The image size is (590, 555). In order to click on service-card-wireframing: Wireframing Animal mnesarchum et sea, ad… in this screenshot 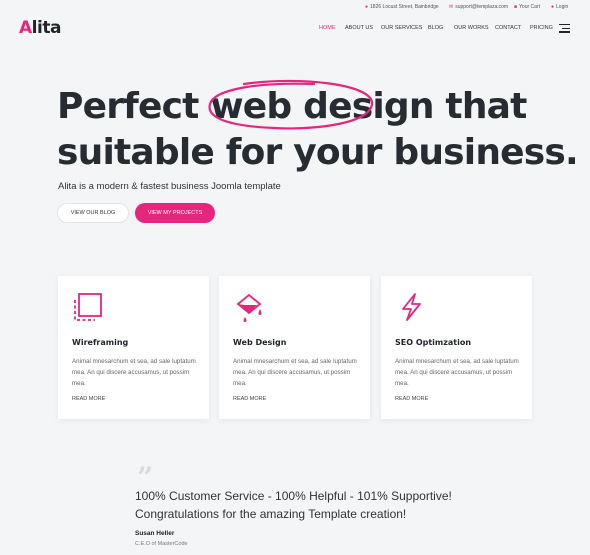, I will do `click(133, 347)`.